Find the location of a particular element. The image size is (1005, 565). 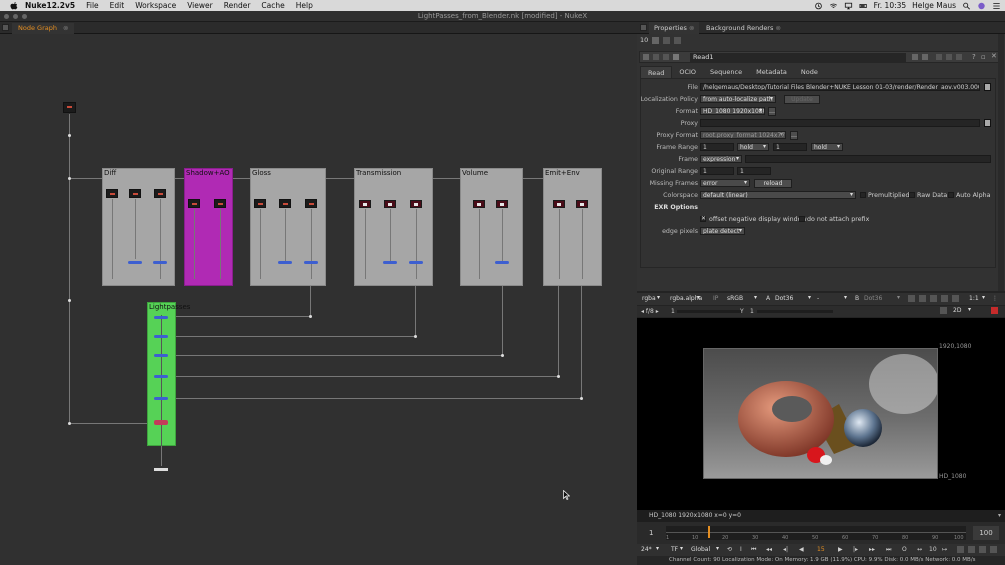

app-menu: Nuke12.2v5 is located at coordinates (50, 5).